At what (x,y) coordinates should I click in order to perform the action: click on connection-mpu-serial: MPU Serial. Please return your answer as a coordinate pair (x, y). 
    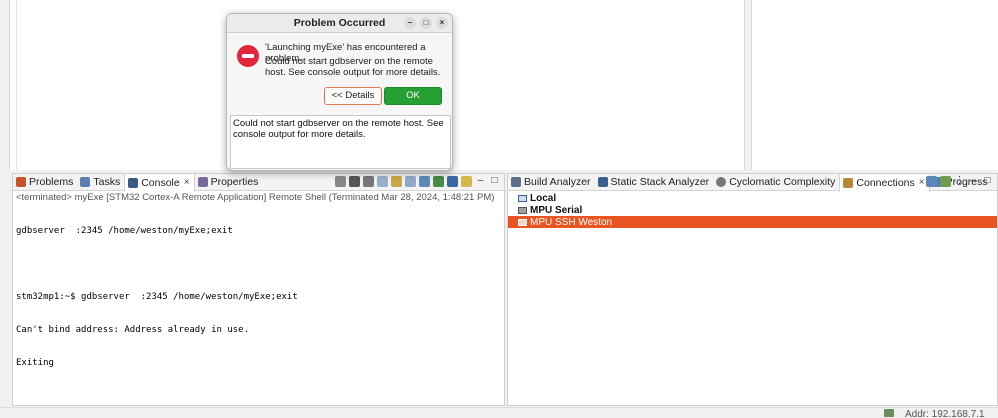
    Looking at the image, I should click on (752, 210).